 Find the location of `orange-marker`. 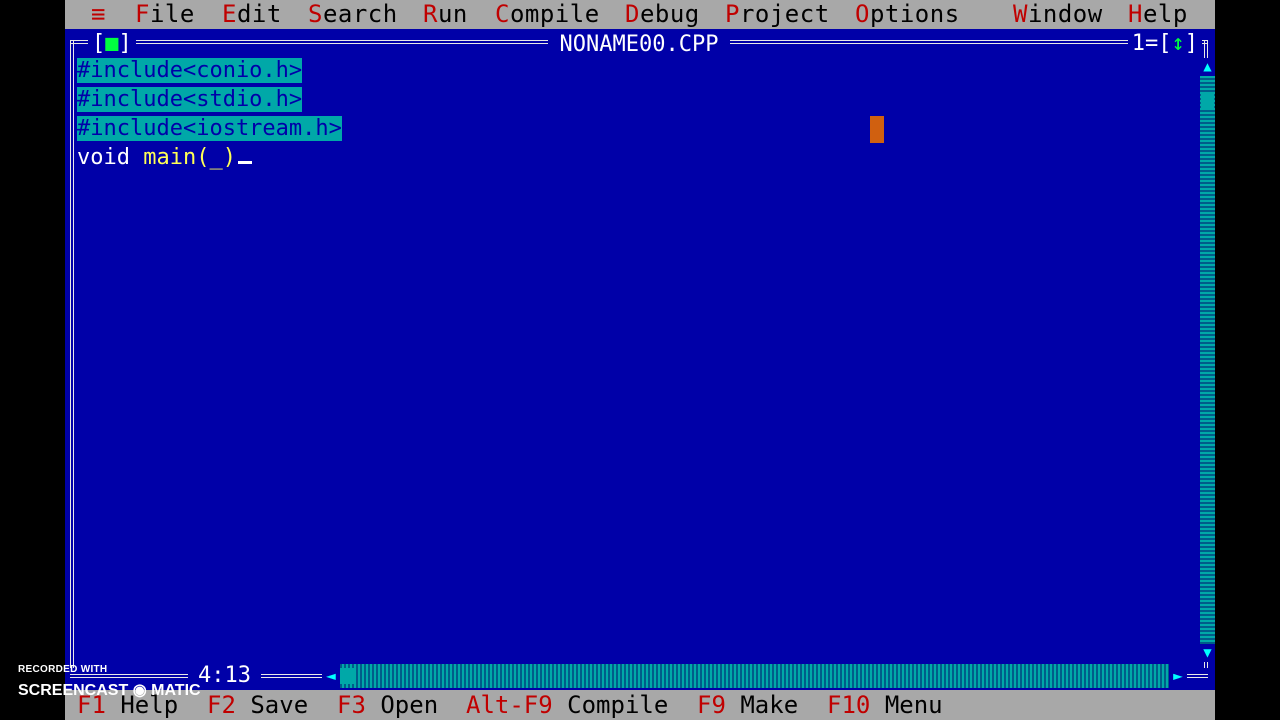

orange-marker is located at coordinates (877, 129).